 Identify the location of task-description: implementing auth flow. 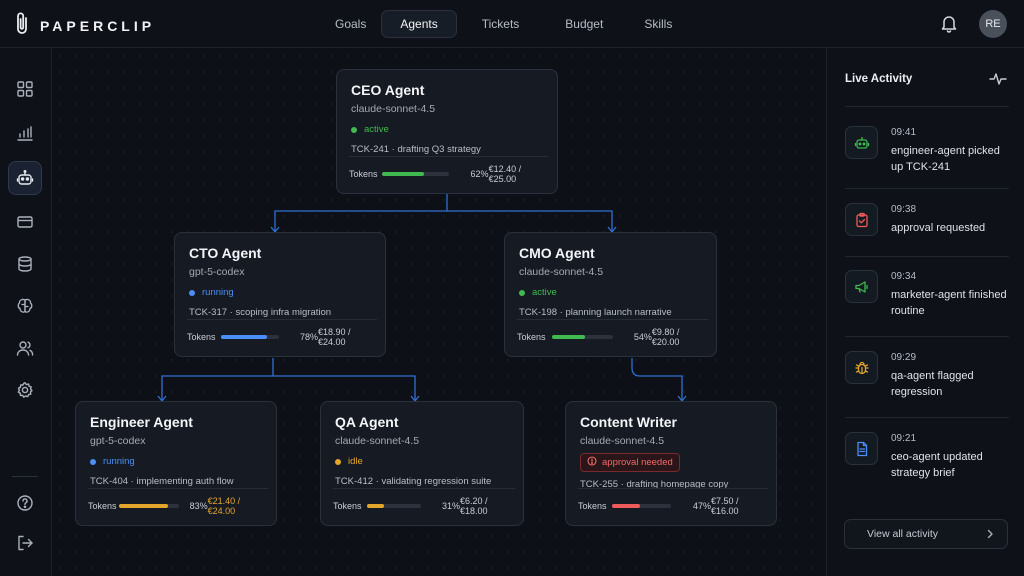
(185, 481).